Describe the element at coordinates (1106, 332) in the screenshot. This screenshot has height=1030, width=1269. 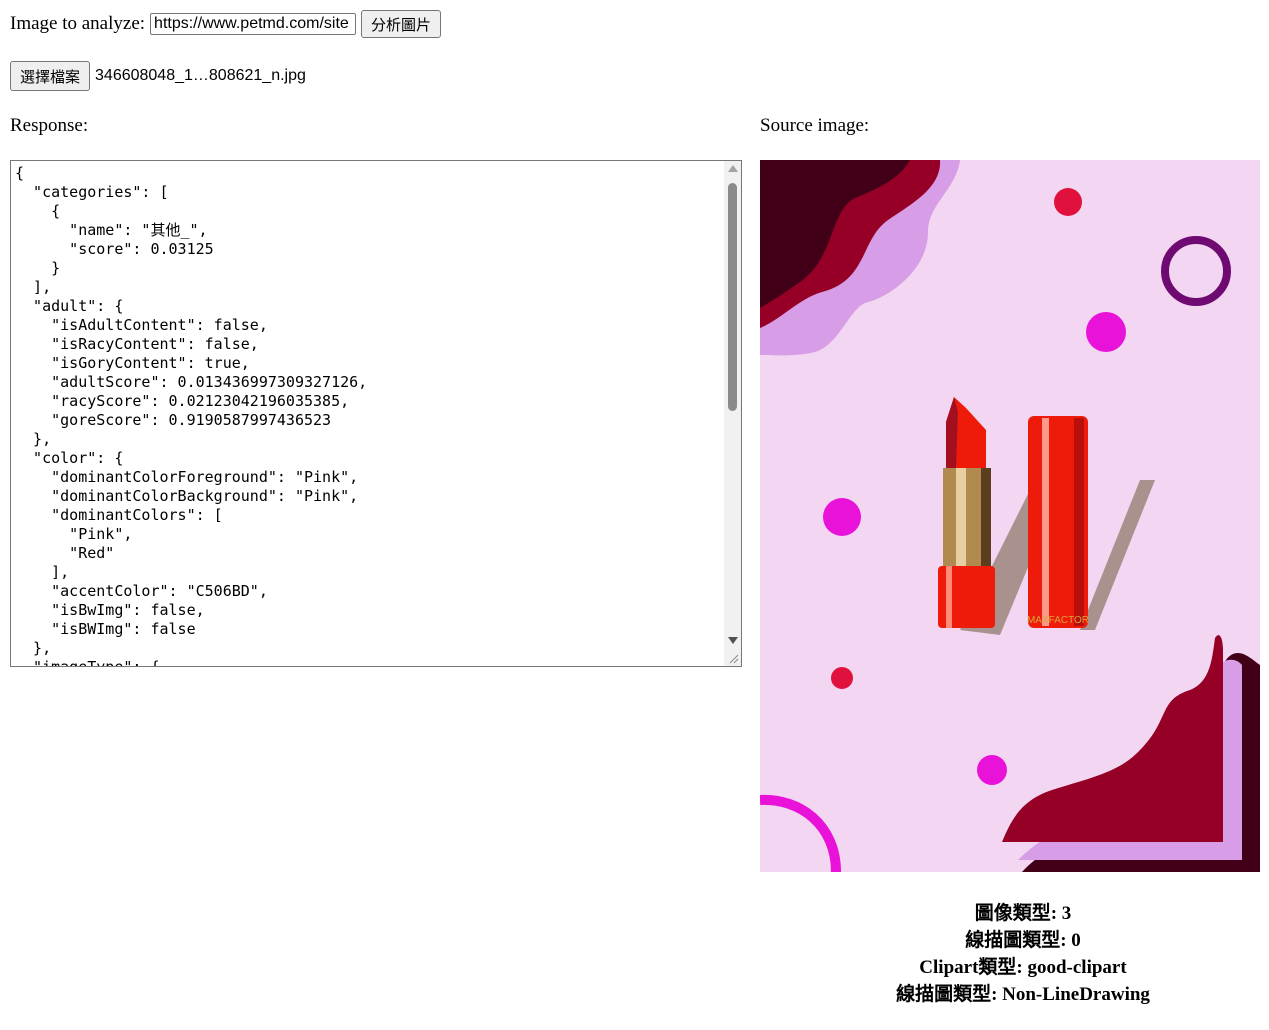
I see `magenta-dot-upper` at that location.